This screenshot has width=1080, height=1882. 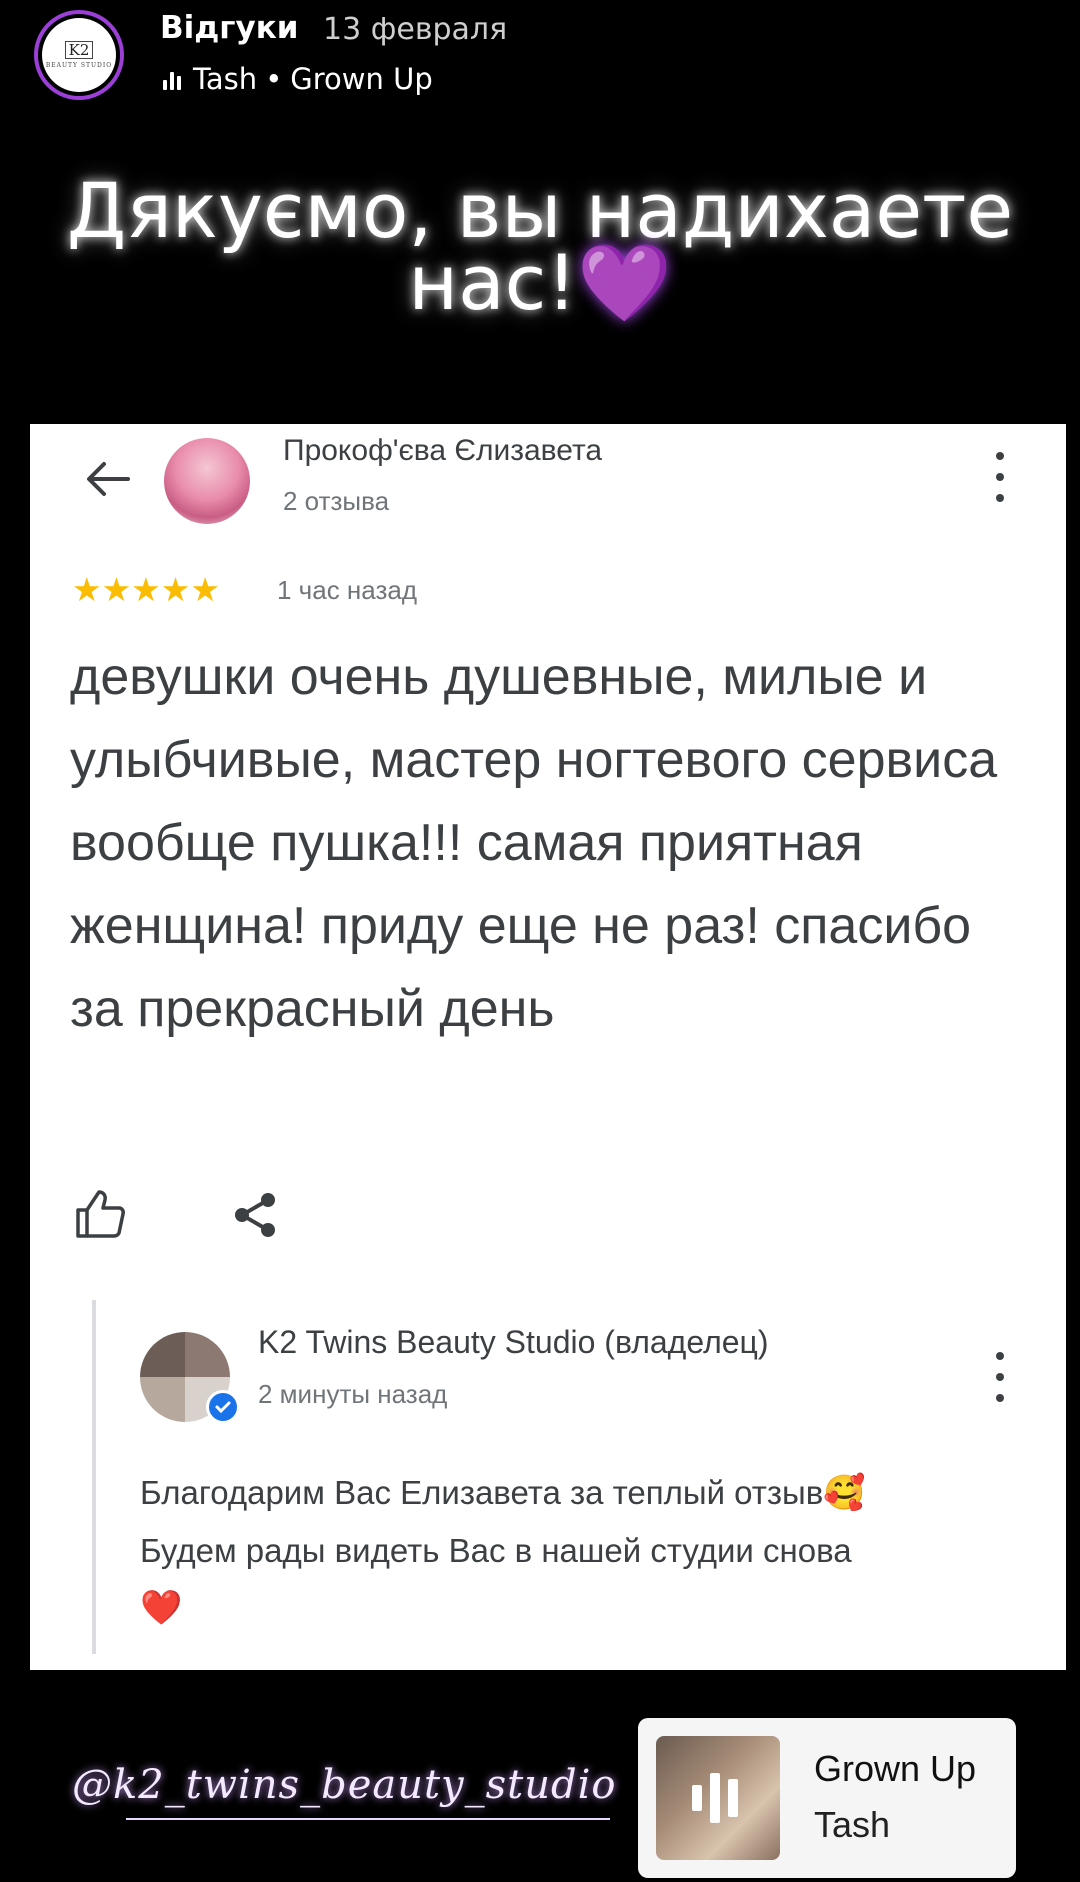 What do you see at coordinates (827, 1798) in the screenshot?
I see `music-sticker: Grown Up Tash` at bounding box center [827, 1798].